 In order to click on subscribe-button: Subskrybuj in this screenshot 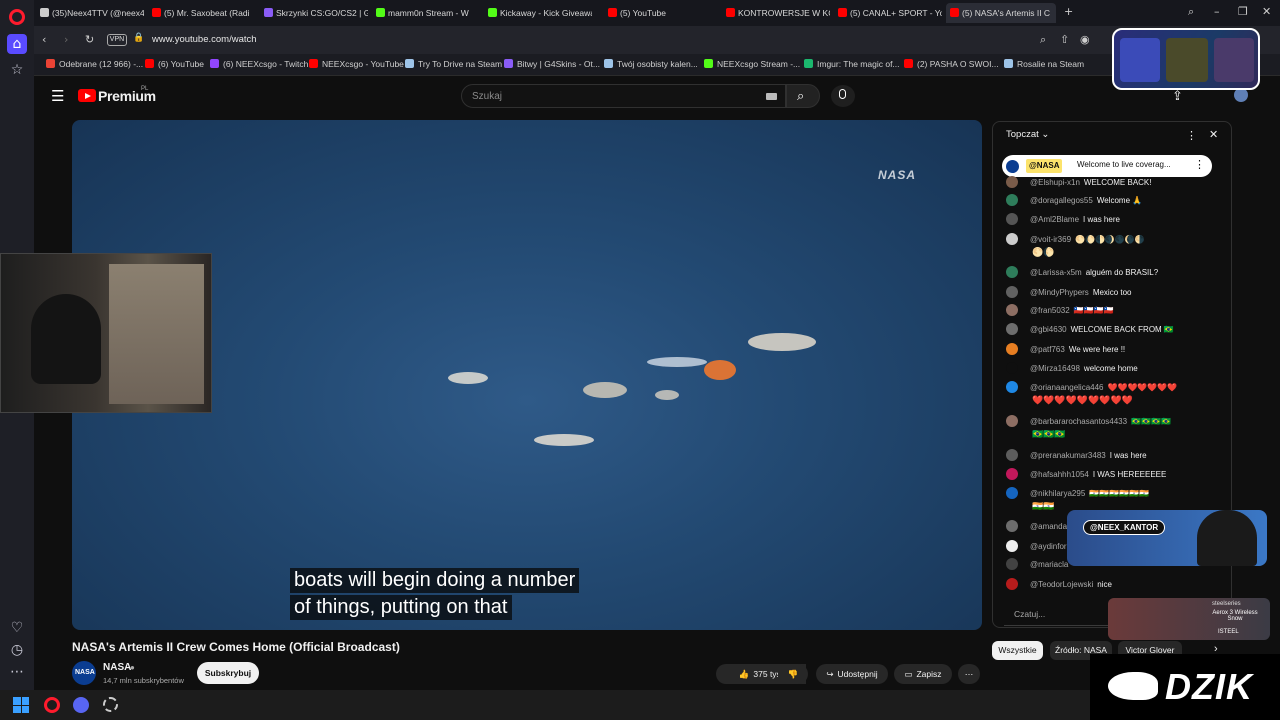, I will do `click(228, 673)`.